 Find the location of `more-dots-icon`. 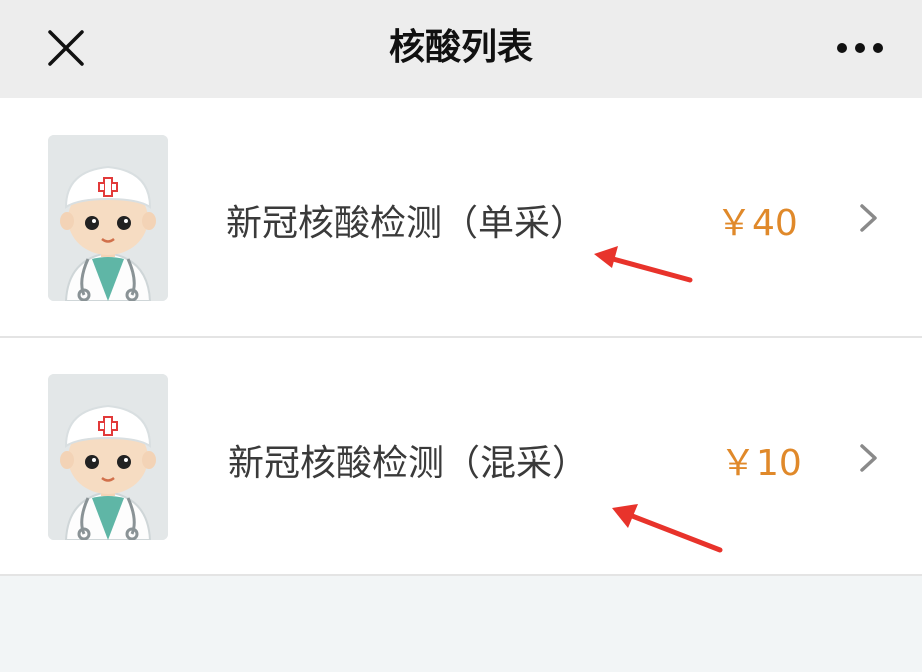

more-dots-icon is located at coordinates (860, 48).